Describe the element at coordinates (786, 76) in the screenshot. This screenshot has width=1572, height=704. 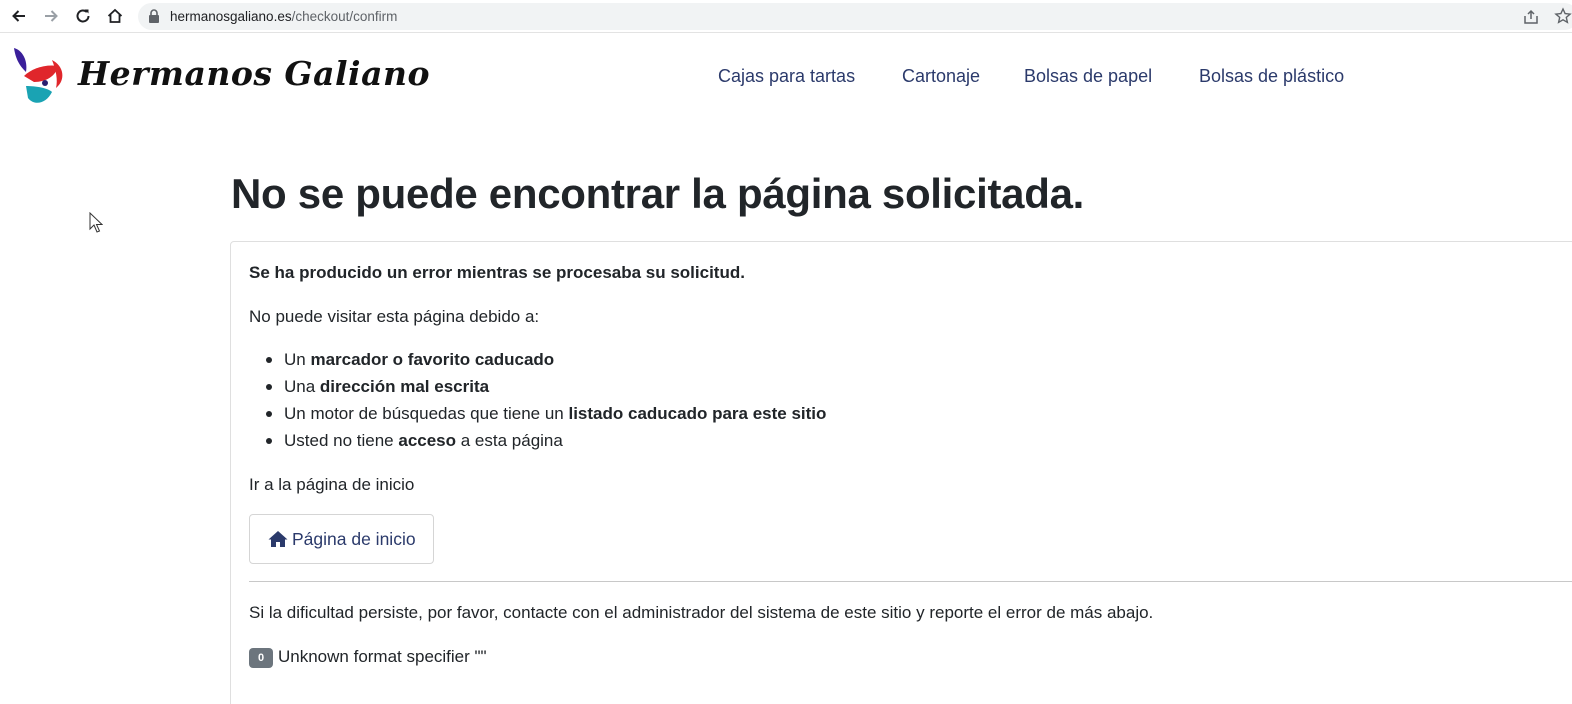
I see `nav-link-cajas: Cajas para tartas` at that location.